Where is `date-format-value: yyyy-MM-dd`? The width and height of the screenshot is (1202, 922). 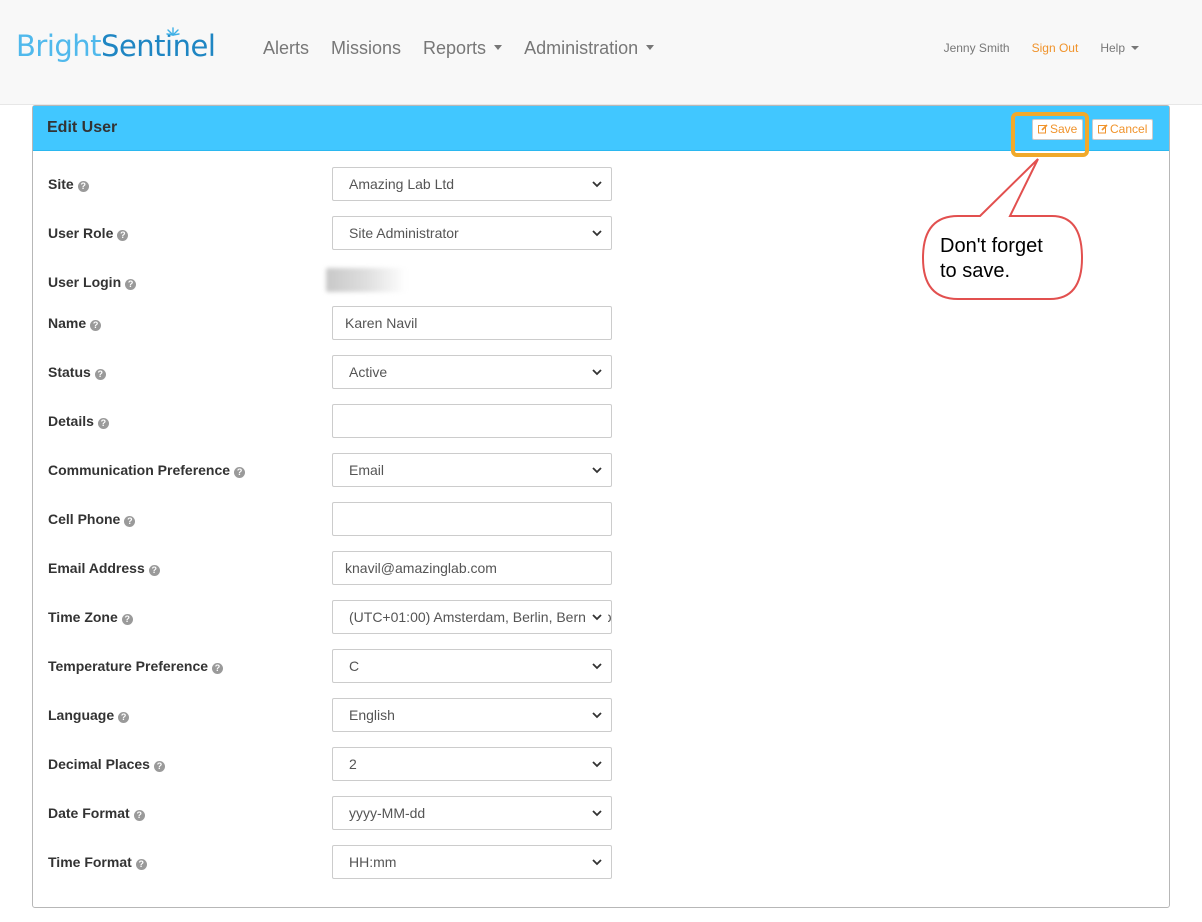
date-format-value: yyyy-MM-dd is located at coordinates (387, 813).